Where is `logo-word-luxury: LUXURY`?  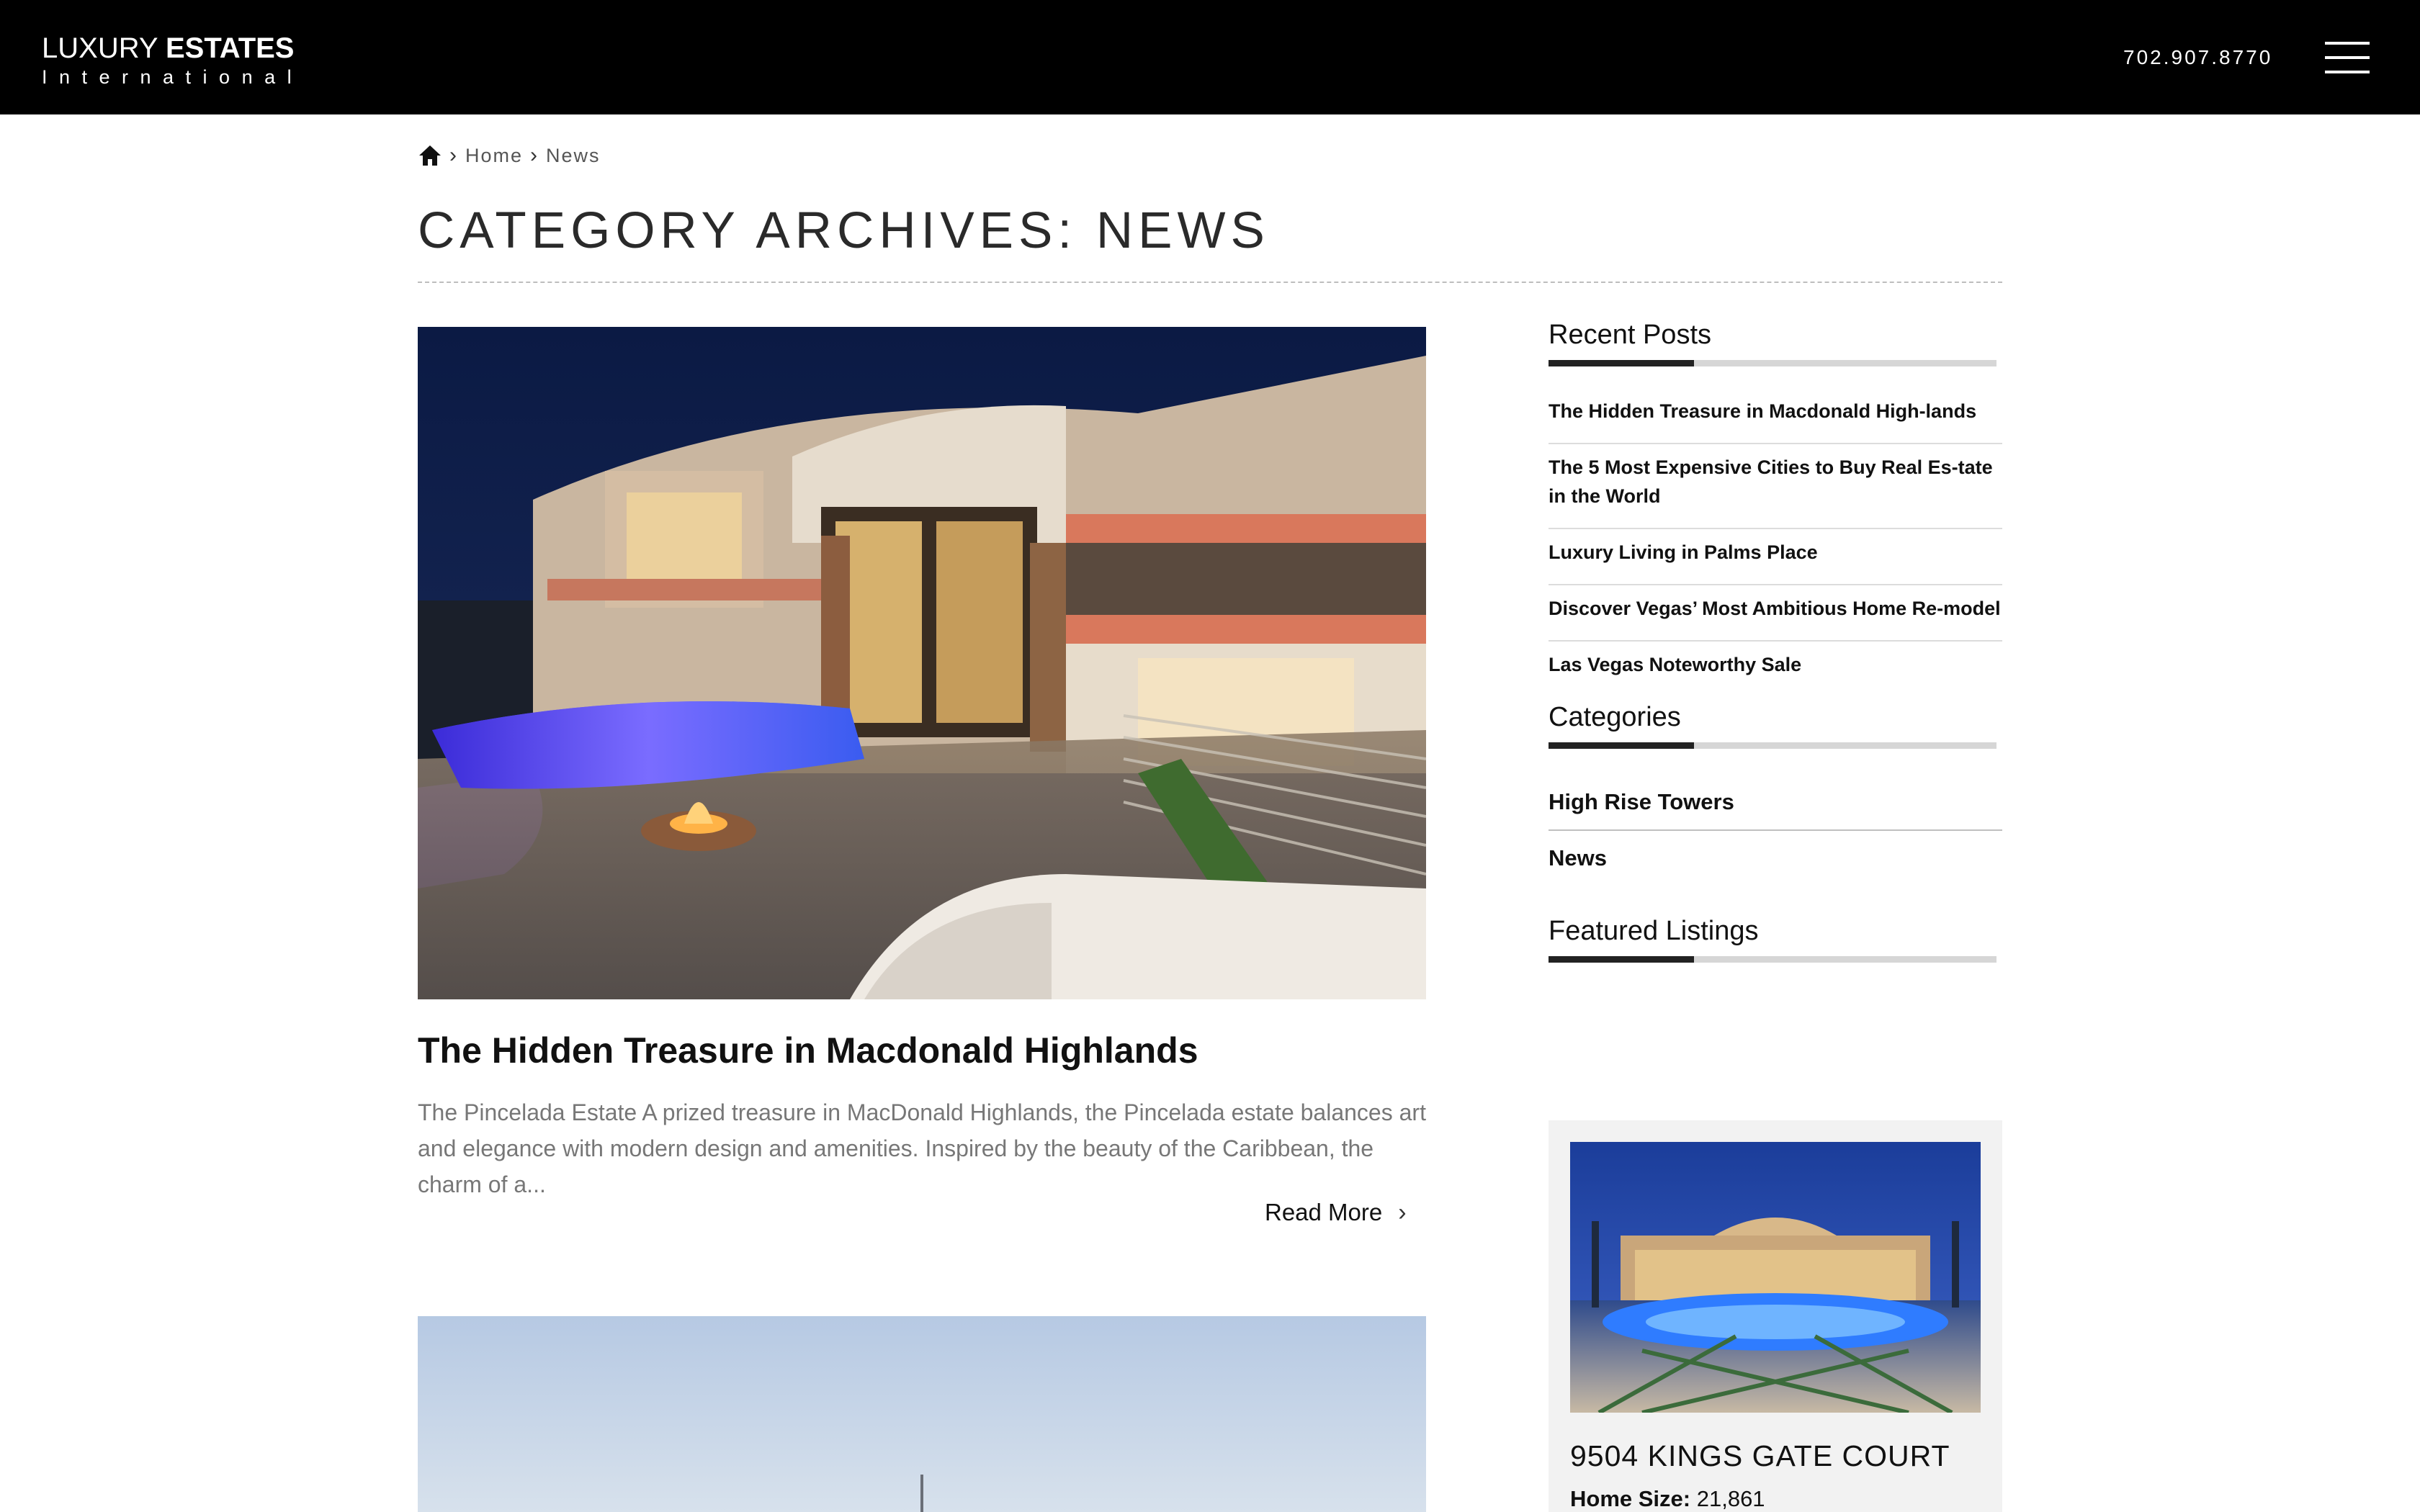 logo-word-luxury: LUXURY is located at coordinates (100, 48).